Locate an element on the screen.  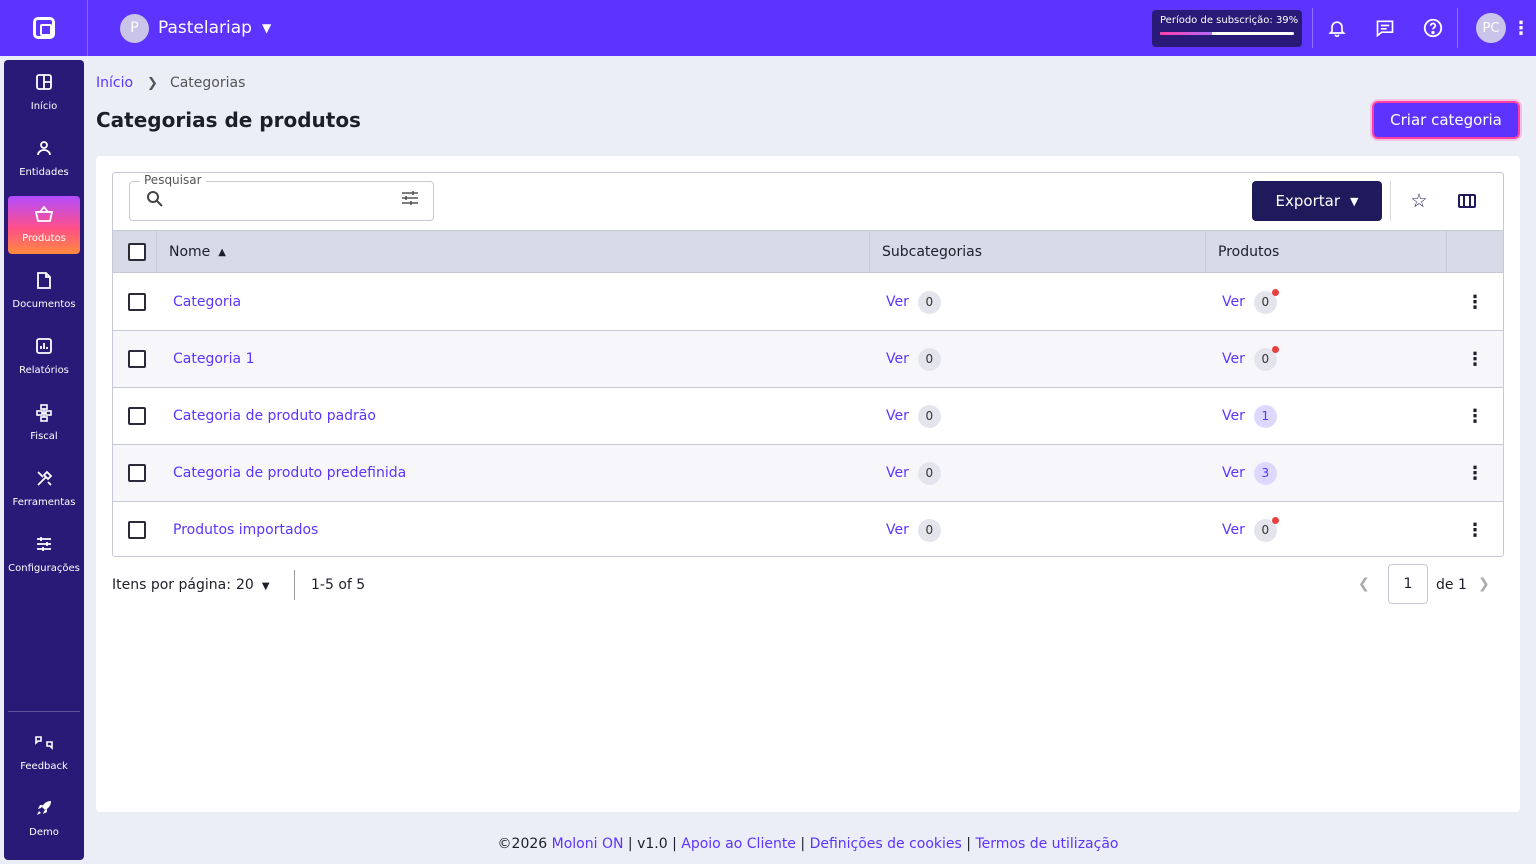
chevron-left-icon: ❮ is located at coordinates (1364, 584).